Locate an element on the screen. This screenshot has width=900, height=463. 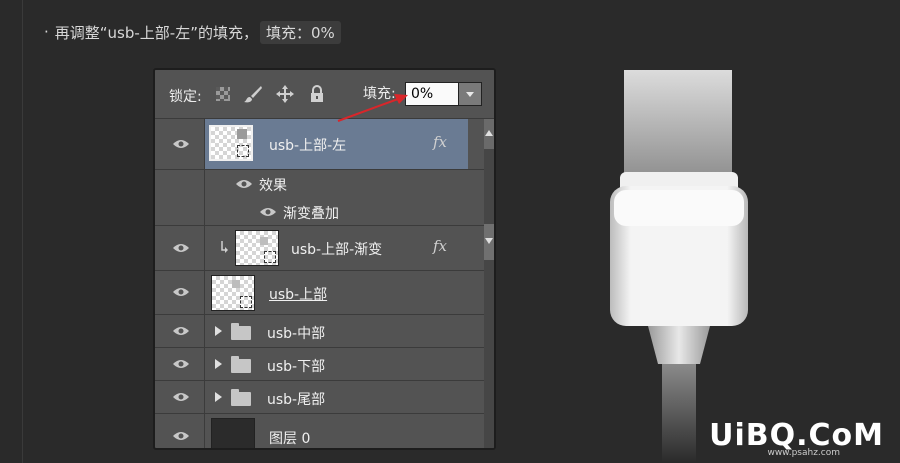
layer-row-usb-top-left: usb-上部-左 fx is located at coordinates (319, 144).